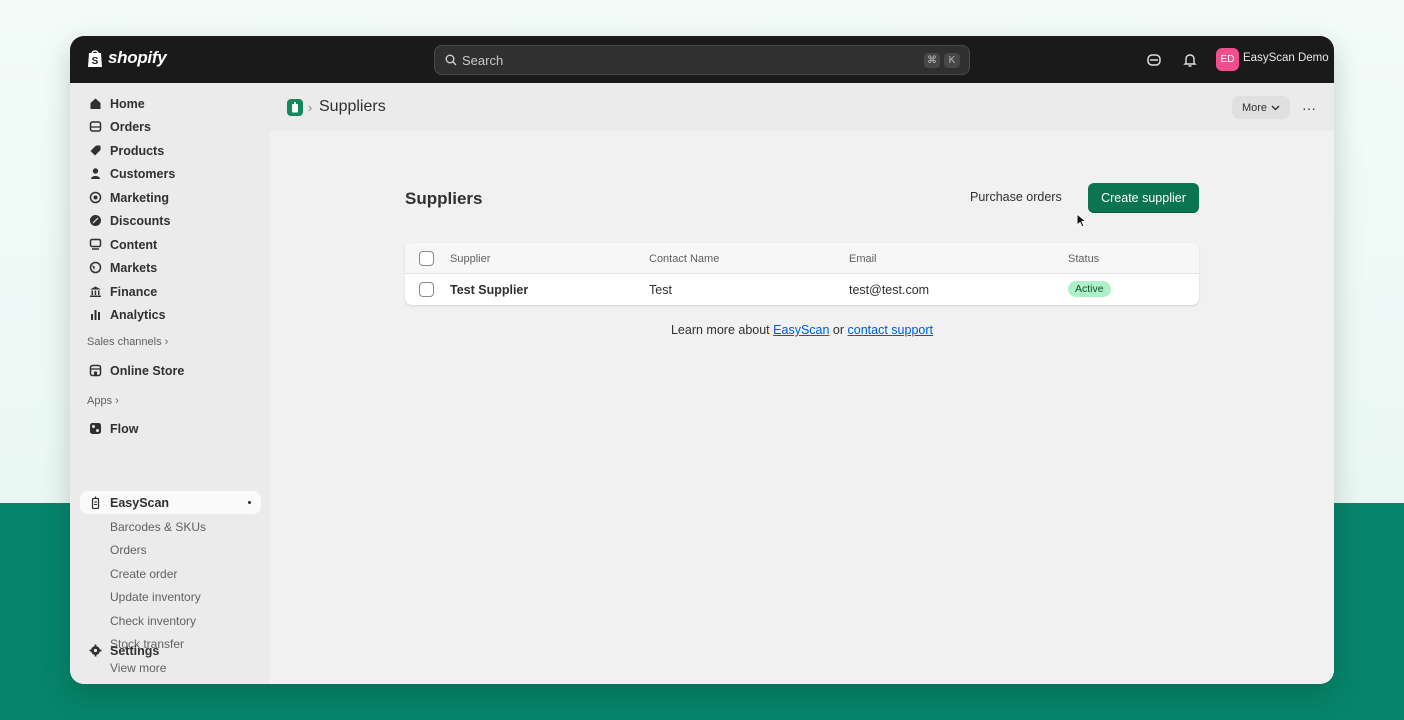 The height and width of the screenshot is (720, 1404). Describe the element at coordinates (95, 174) in the screenshot. I see `person-icon` at that location.